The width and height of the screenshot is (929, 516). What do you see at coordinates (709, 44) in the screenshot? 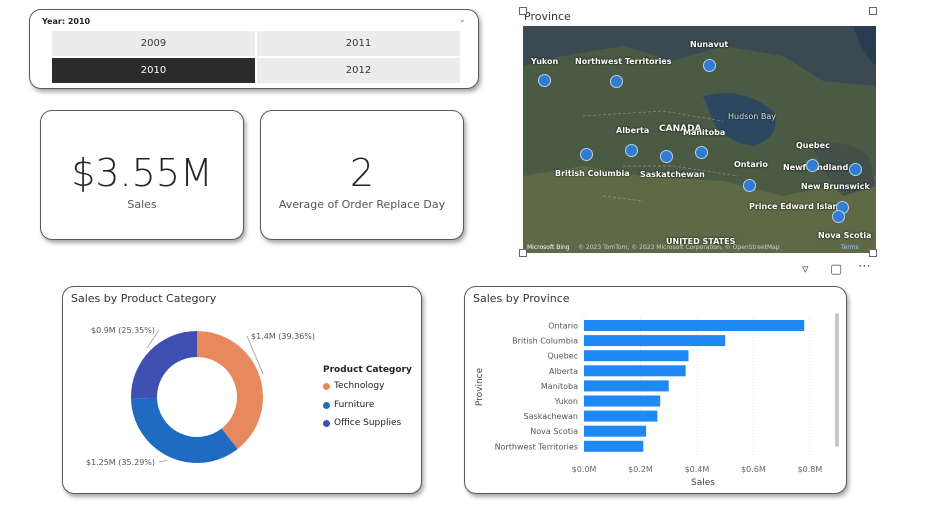
I see `map-label: Nunavut` at bounding box center [709, 44].